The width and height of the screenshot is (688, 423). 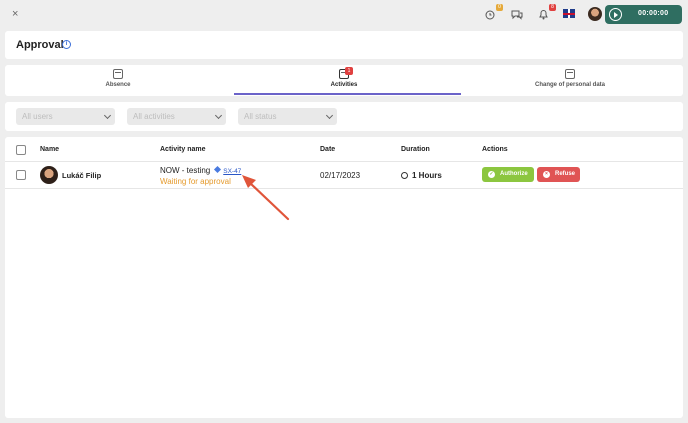 I want to click on issue-link: SX-47, so click(x=232, y=171).